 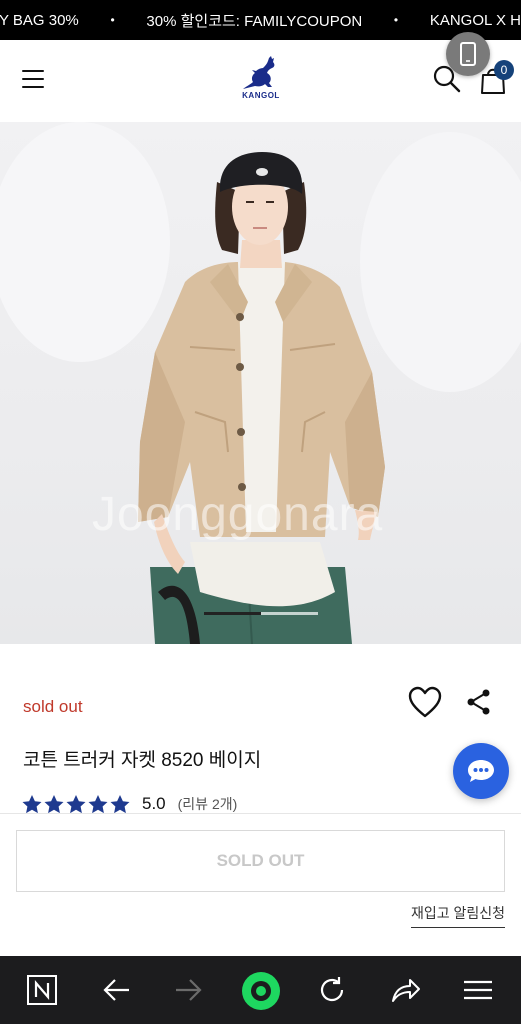 I want to click on logo-wordmark: KANGOL, so click(x=261, y=95).